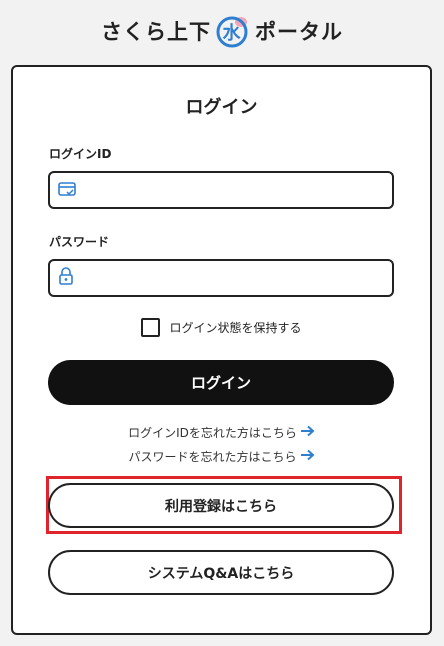  What do you see at coordinates (221, 572) in the screenshot?
I see `faq-button: システムQ&Aはこちら` at bounding box center [221, 572].